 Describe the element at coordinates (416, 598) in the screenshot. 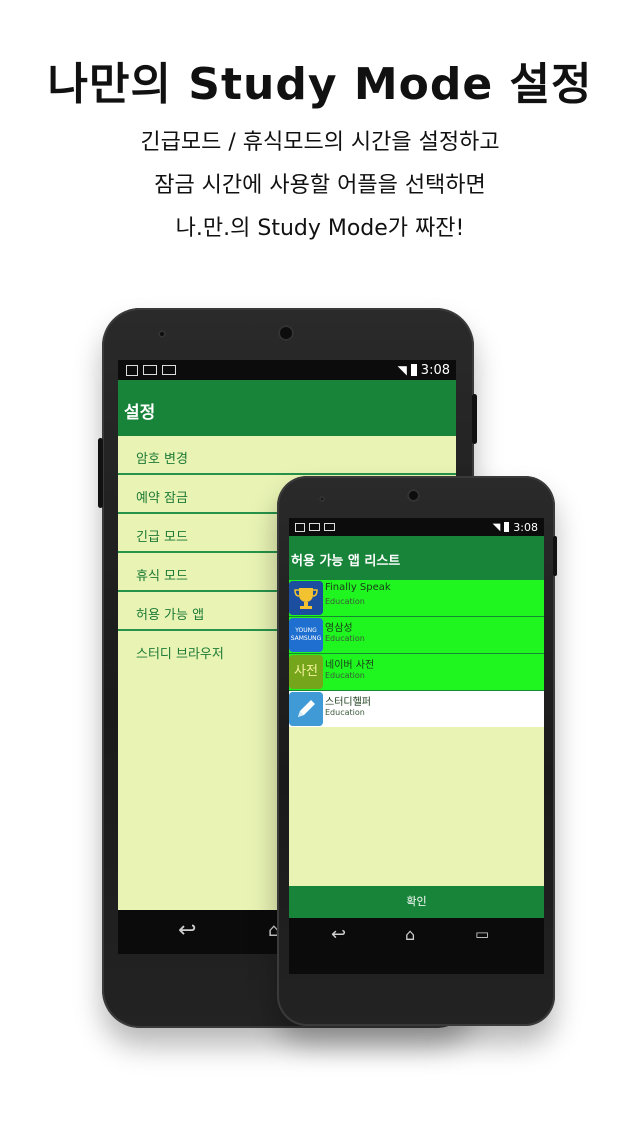

I see `app-row-finally-speak: Finally Speak Education` at that location.